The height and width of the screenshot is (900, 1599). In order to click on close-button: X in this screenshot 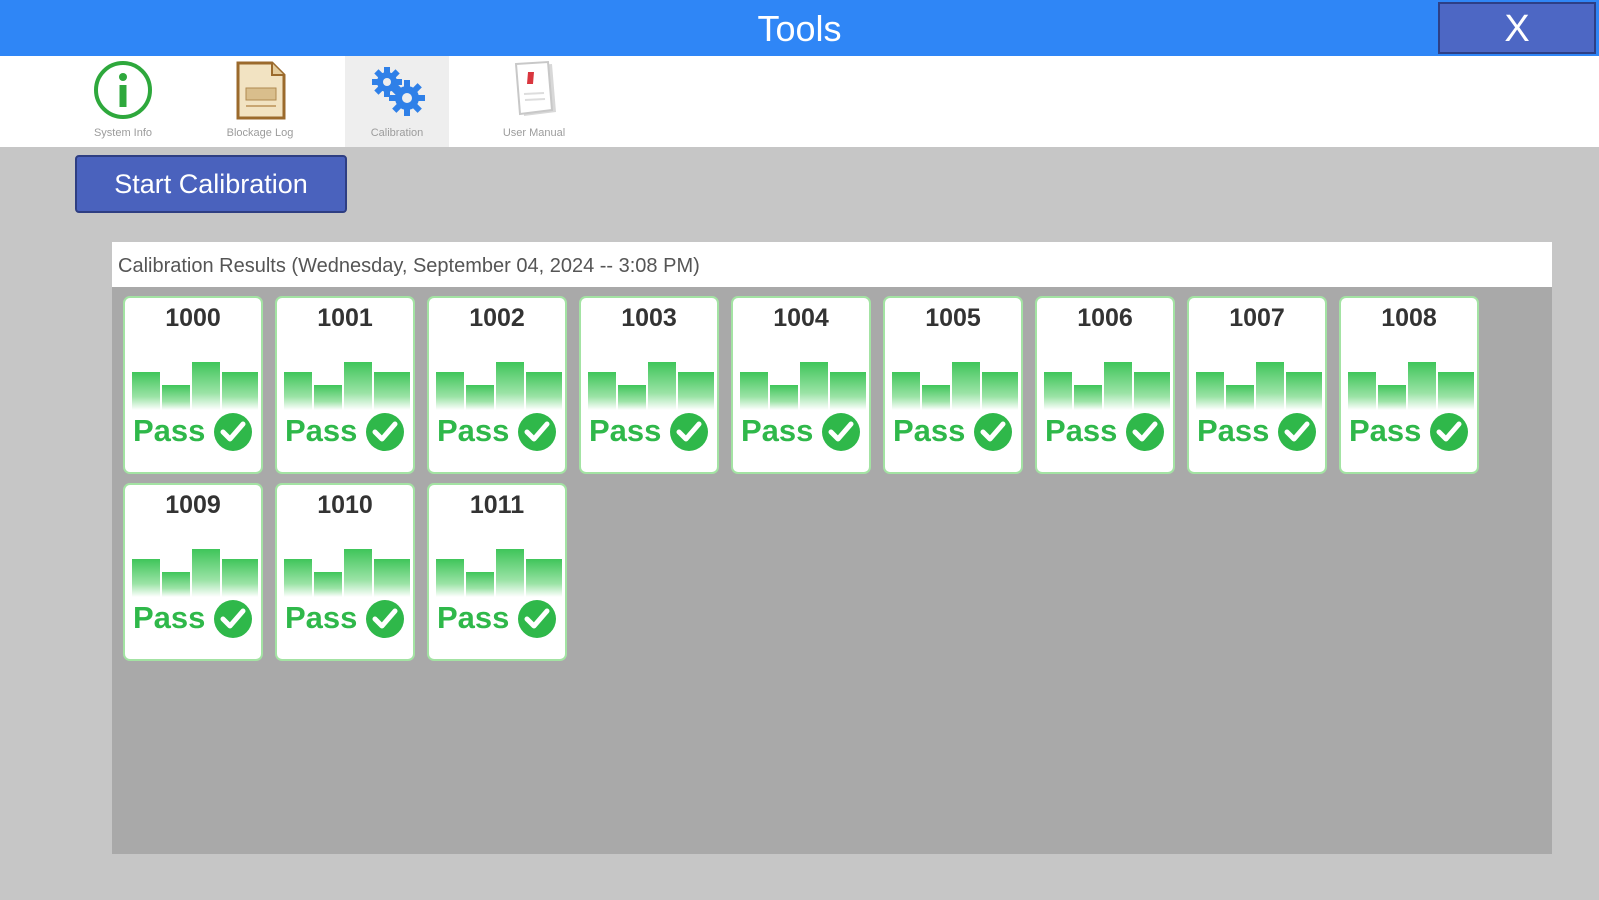, I will do `click(1517, 28)`.